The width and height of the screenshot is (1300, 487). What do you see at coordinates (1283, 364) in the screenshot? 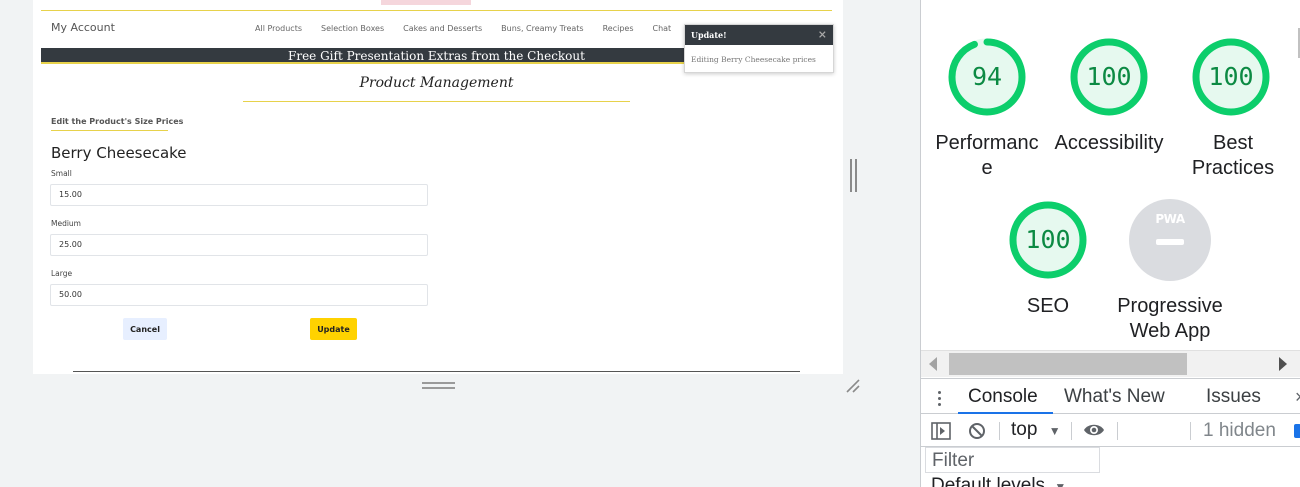
I see `scroll-right-arrow-icon` at bounding box center [1283, 364].